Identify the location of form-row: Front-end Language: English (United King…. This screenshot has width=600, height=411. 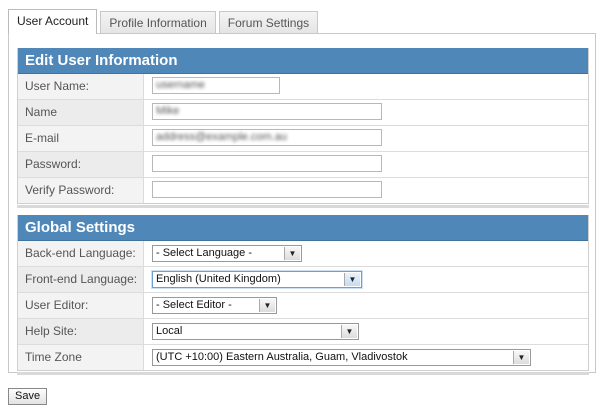
(303, 280).